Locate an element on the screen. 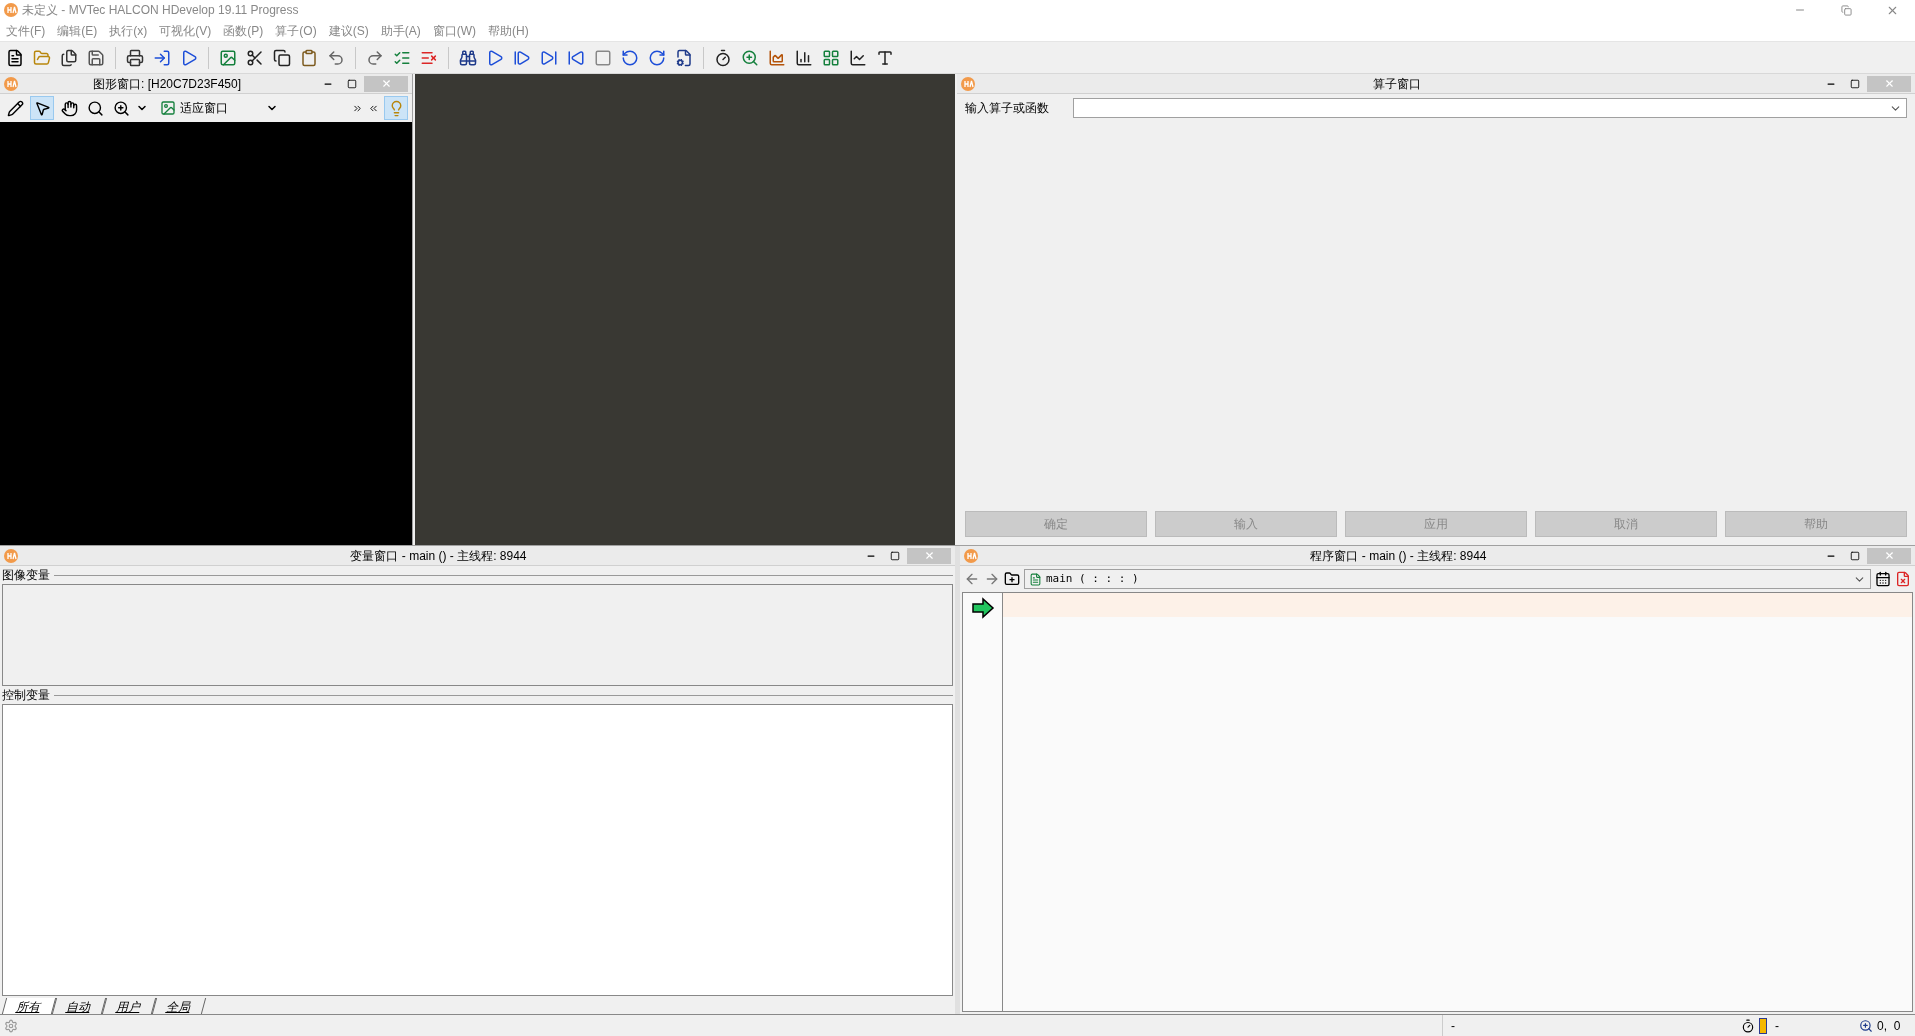  menu-item: 可视化(V) is located at coordinates (185, 30).